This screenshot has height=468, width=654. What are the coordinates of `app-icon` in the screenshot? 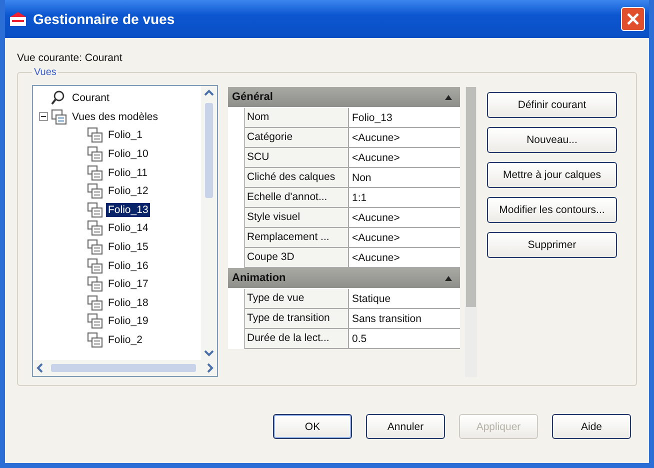 It's located at (18, 19).